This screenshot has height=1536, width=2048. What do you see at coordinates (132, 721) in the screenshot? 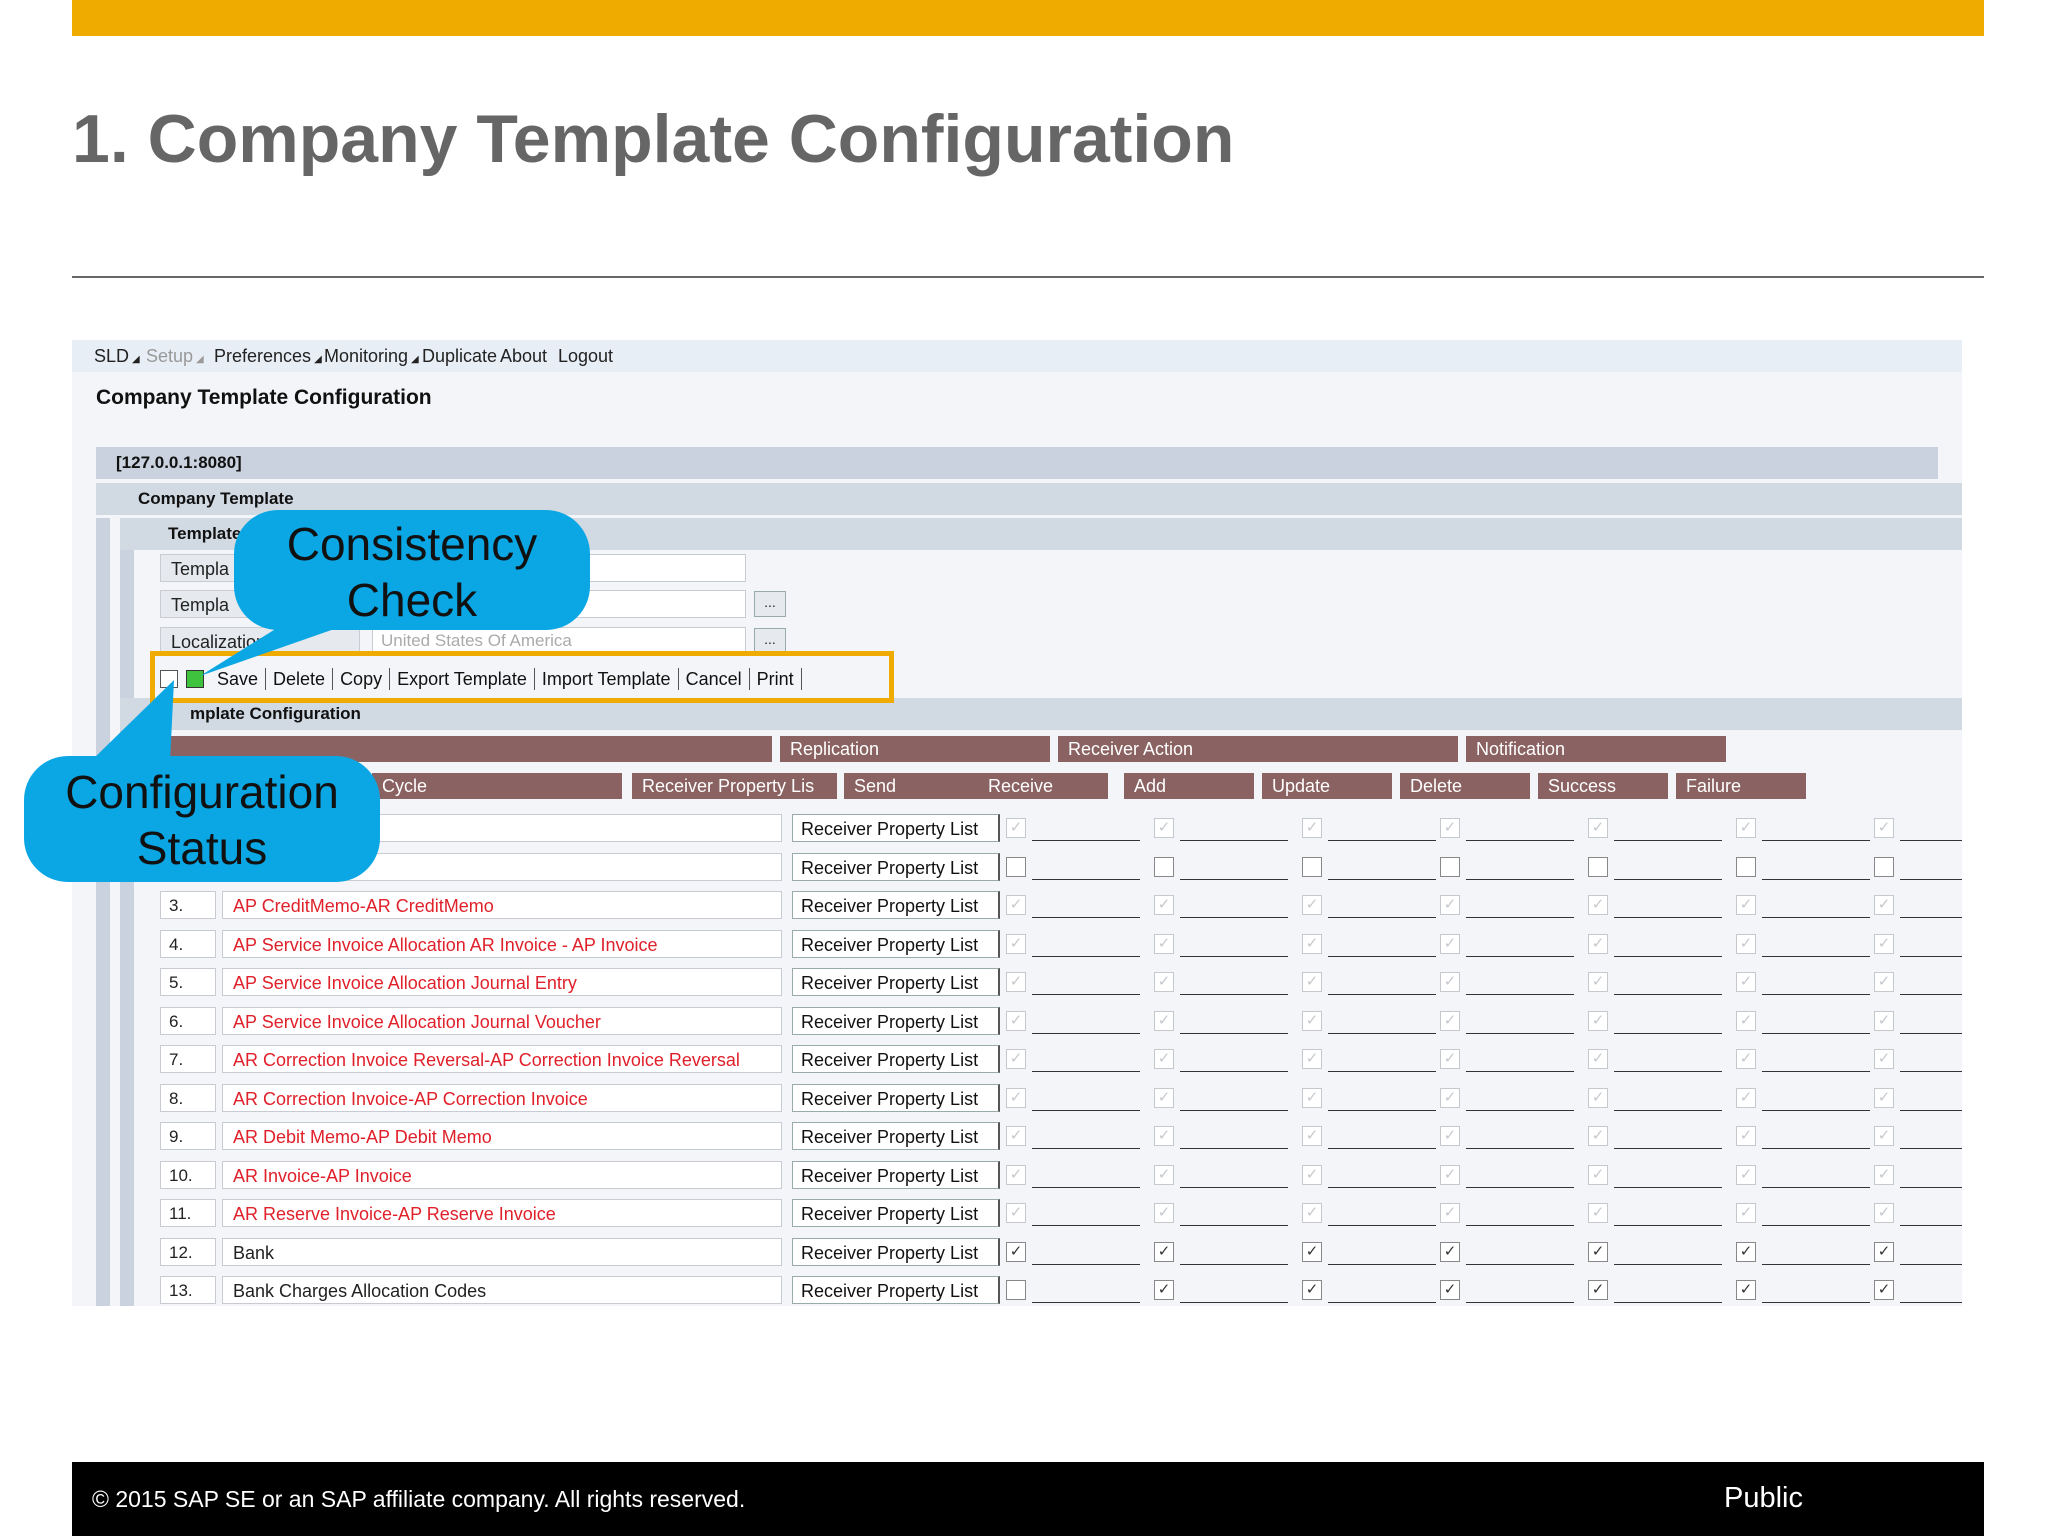
I see `configuration-pointer` at bounding box center [132, 721].